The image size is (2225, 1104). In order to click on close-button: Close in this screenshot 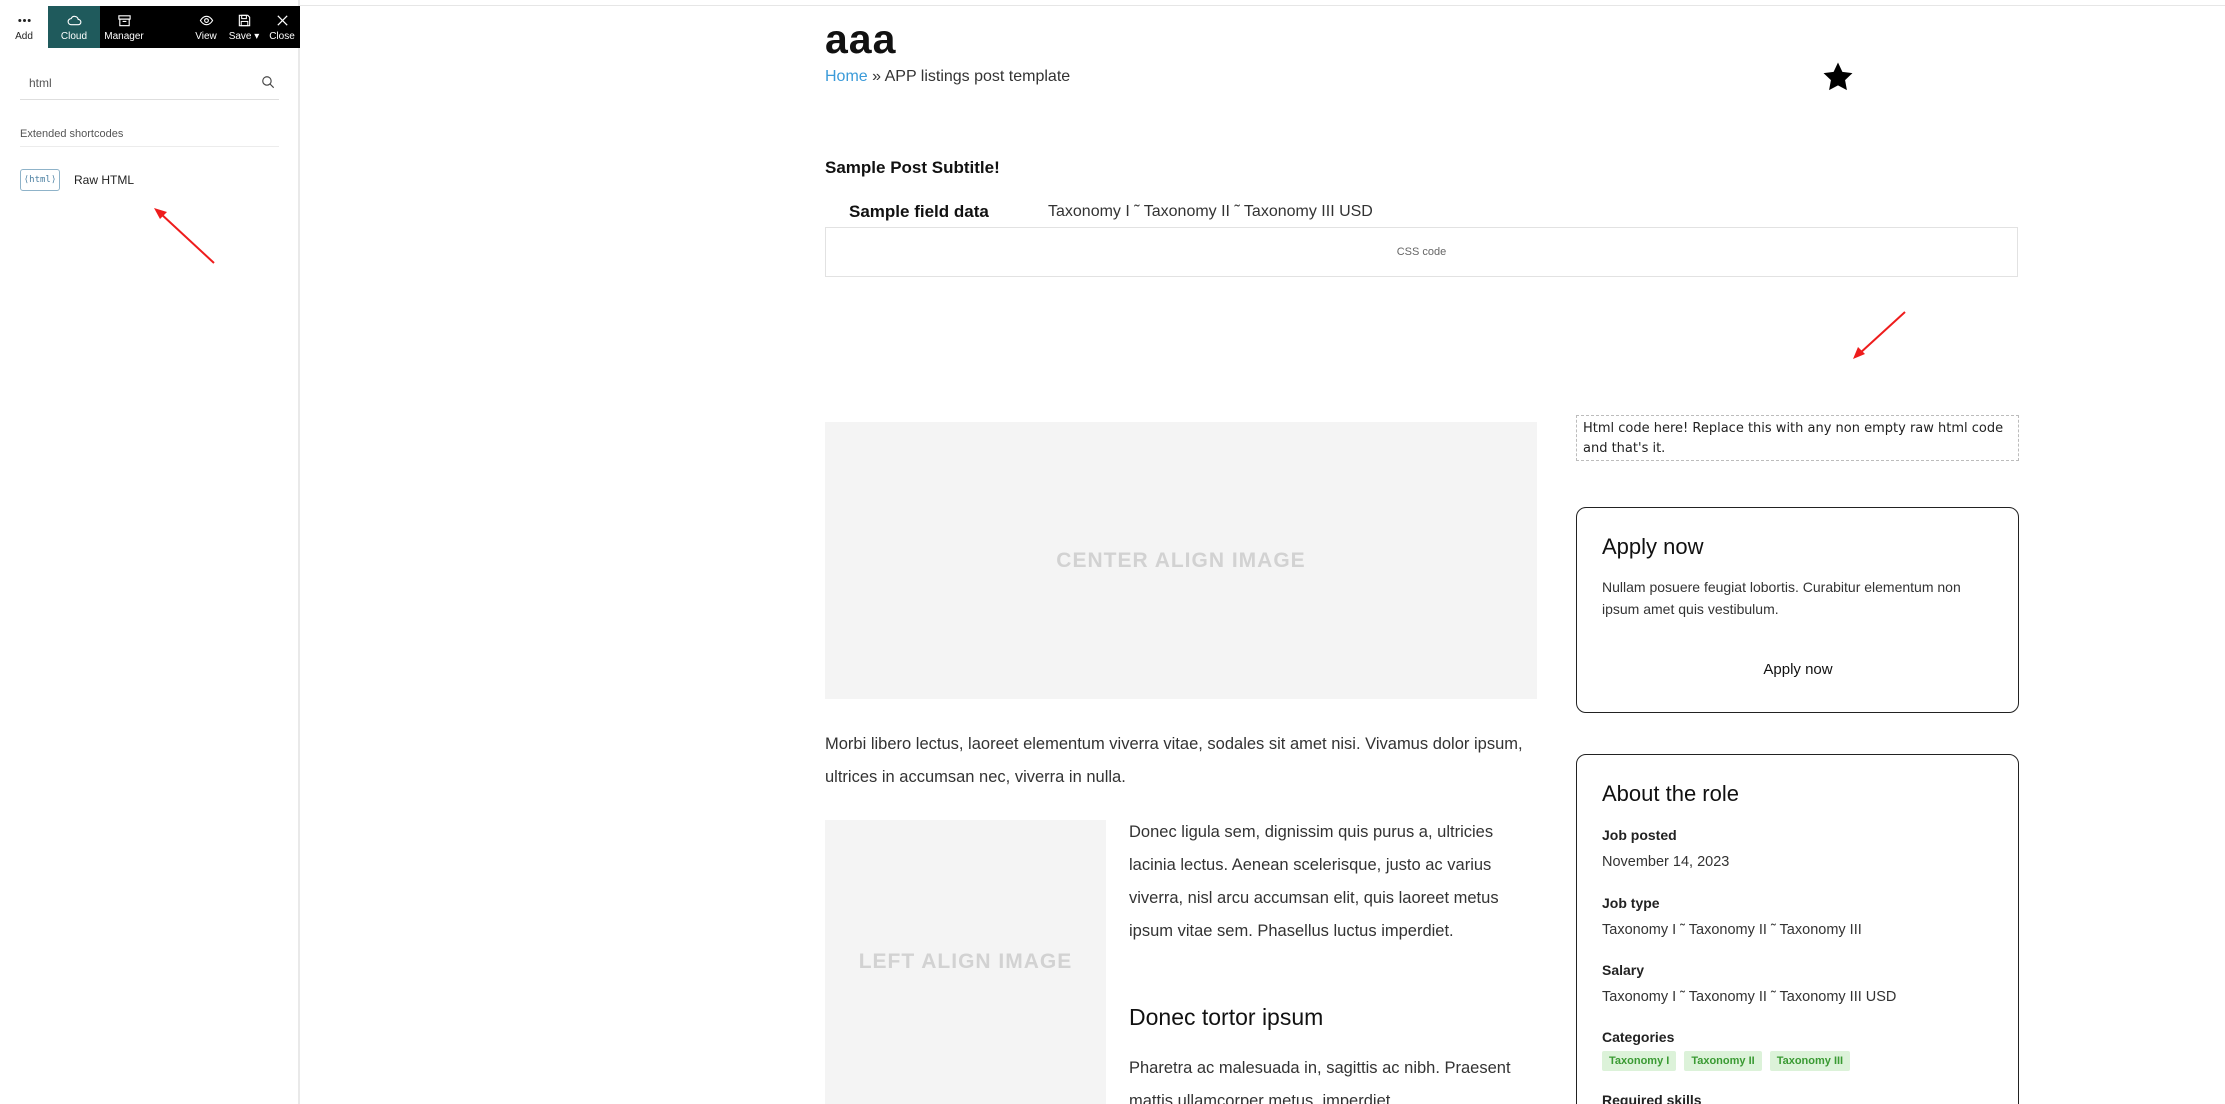, I will do `click(282, 27)`.